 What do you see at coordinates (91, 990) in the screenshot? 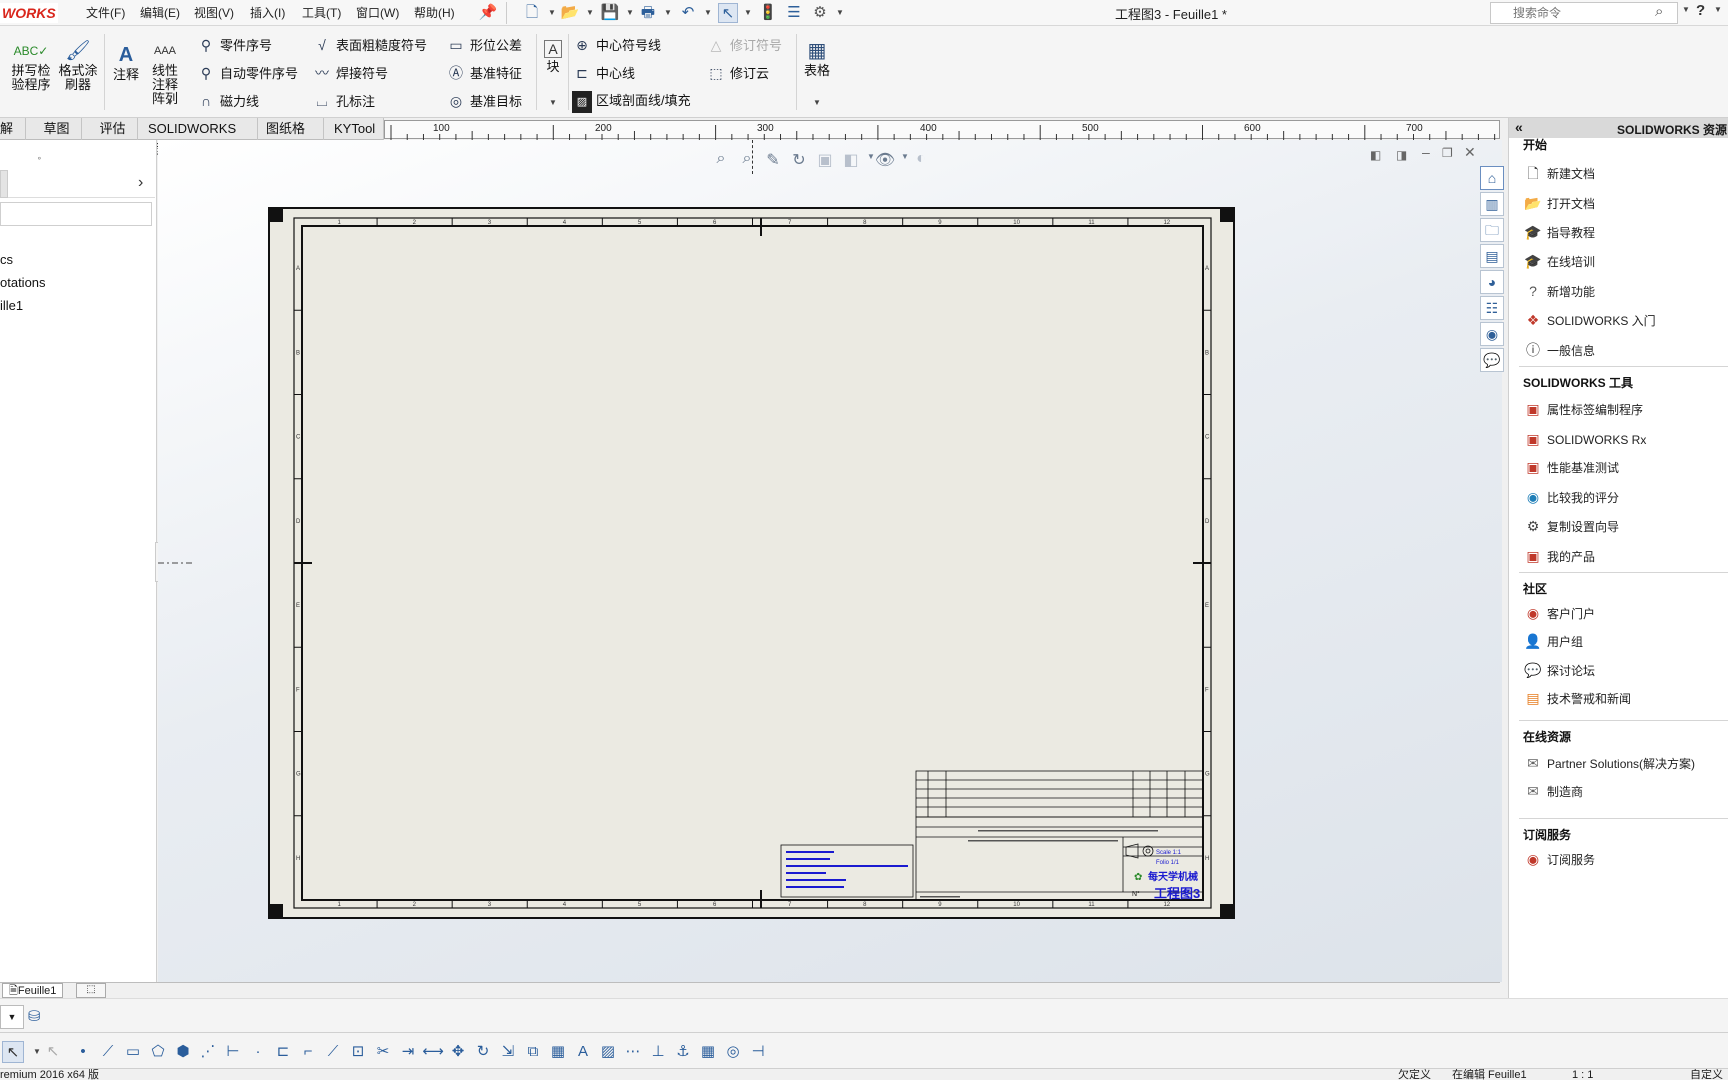
I see `add-sheet-icon: ⬚` at bounding box center [91, 990].